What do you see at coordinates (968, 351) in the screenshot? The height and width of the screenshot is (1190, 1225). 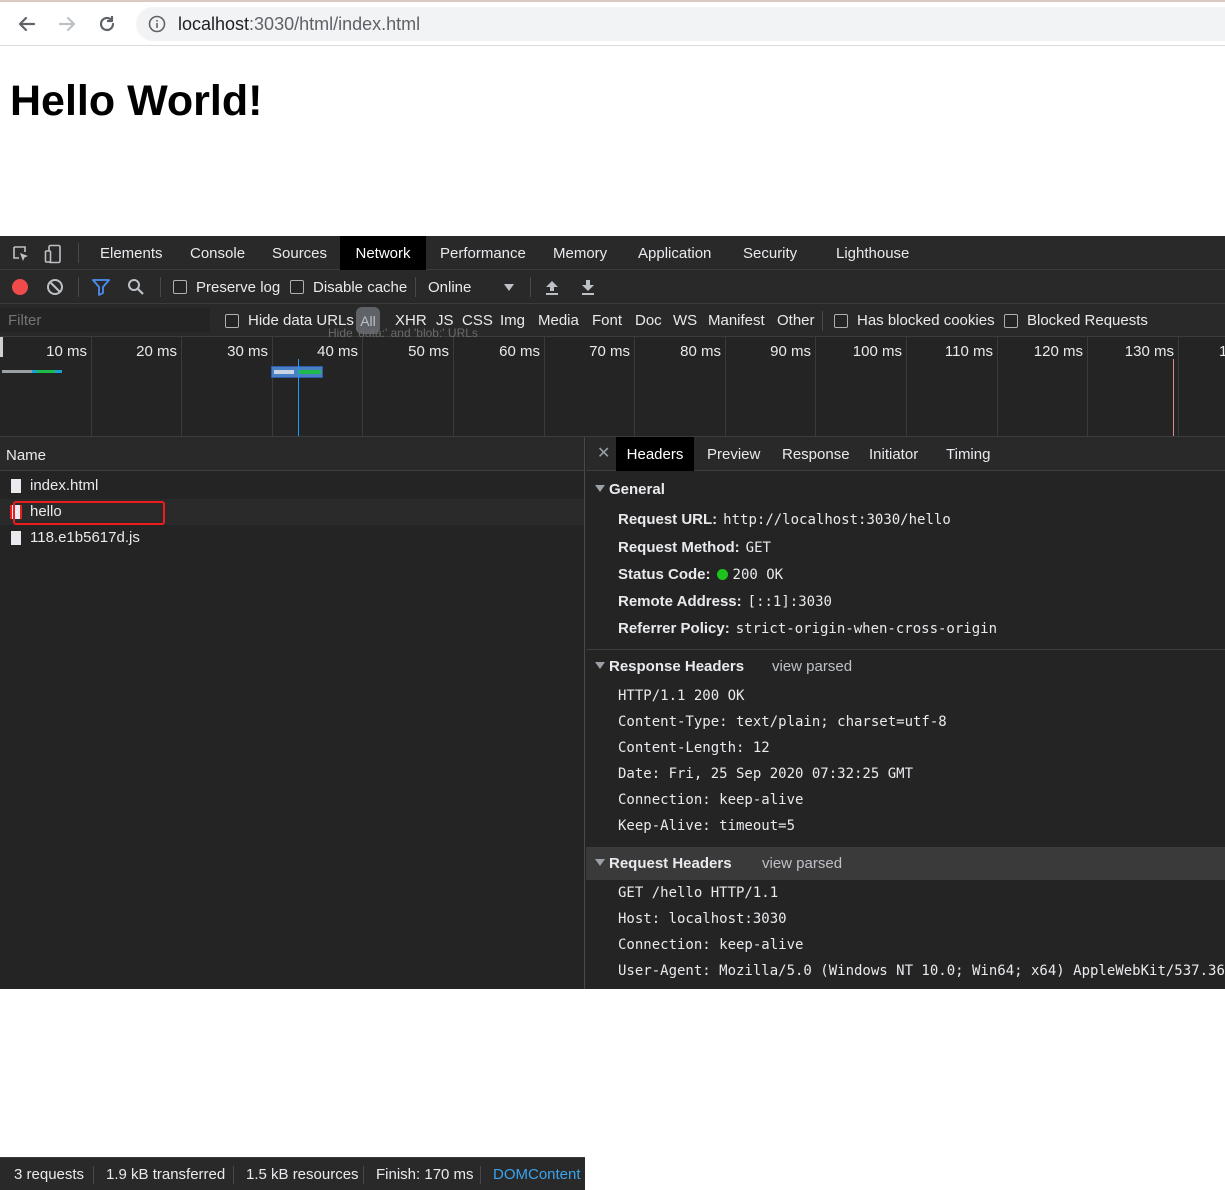 I see `tick-label: 110 ms` at bounding box center [968, 351].